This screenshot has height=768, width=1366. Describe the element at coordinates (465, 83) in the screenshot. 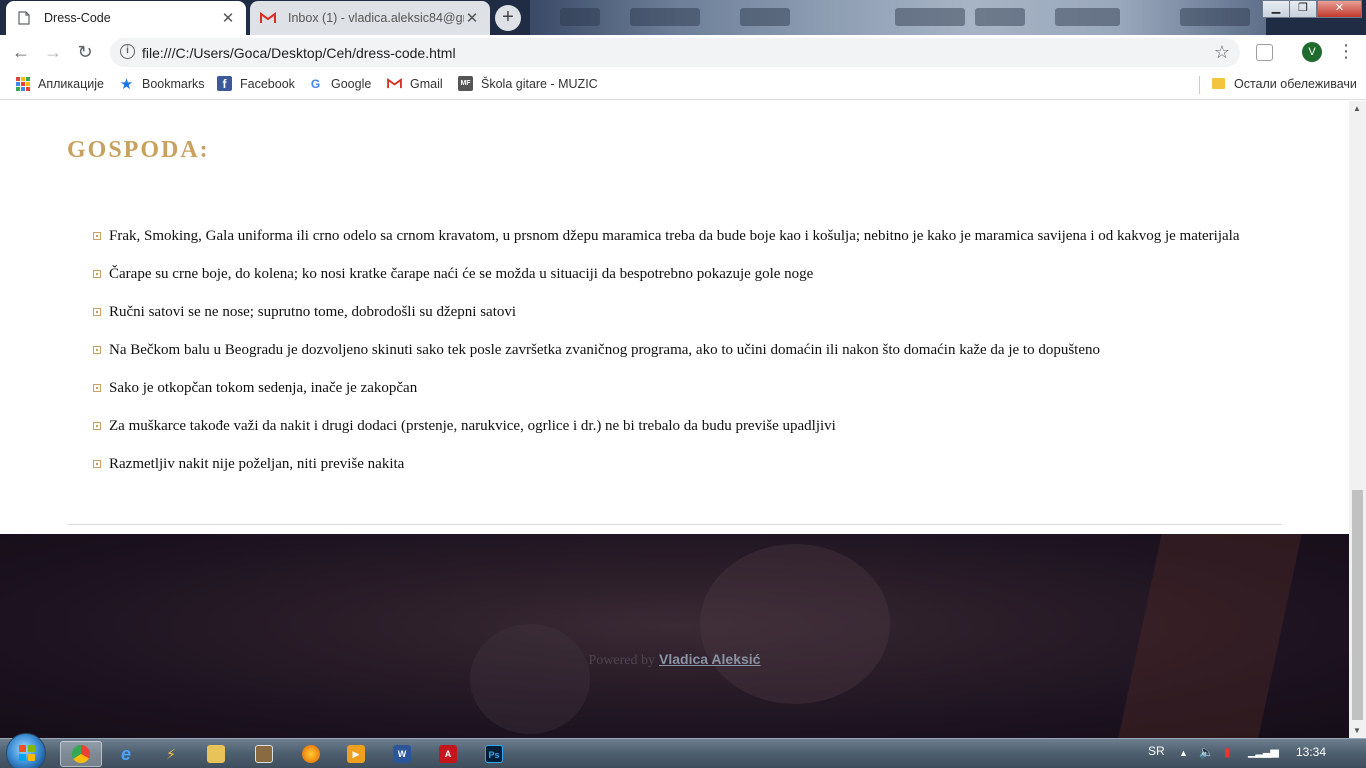

I see `site-favicon-icon: MF` at that location.